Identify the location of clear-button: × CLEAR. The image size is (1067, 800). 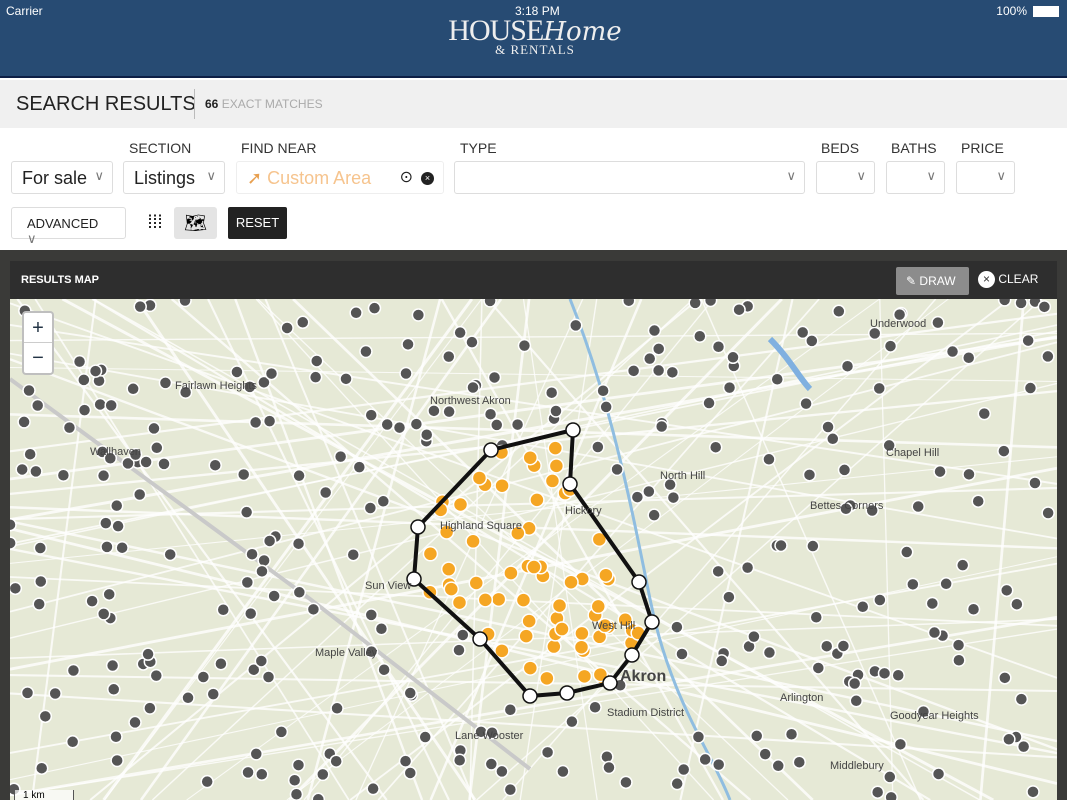
(1008, 279).